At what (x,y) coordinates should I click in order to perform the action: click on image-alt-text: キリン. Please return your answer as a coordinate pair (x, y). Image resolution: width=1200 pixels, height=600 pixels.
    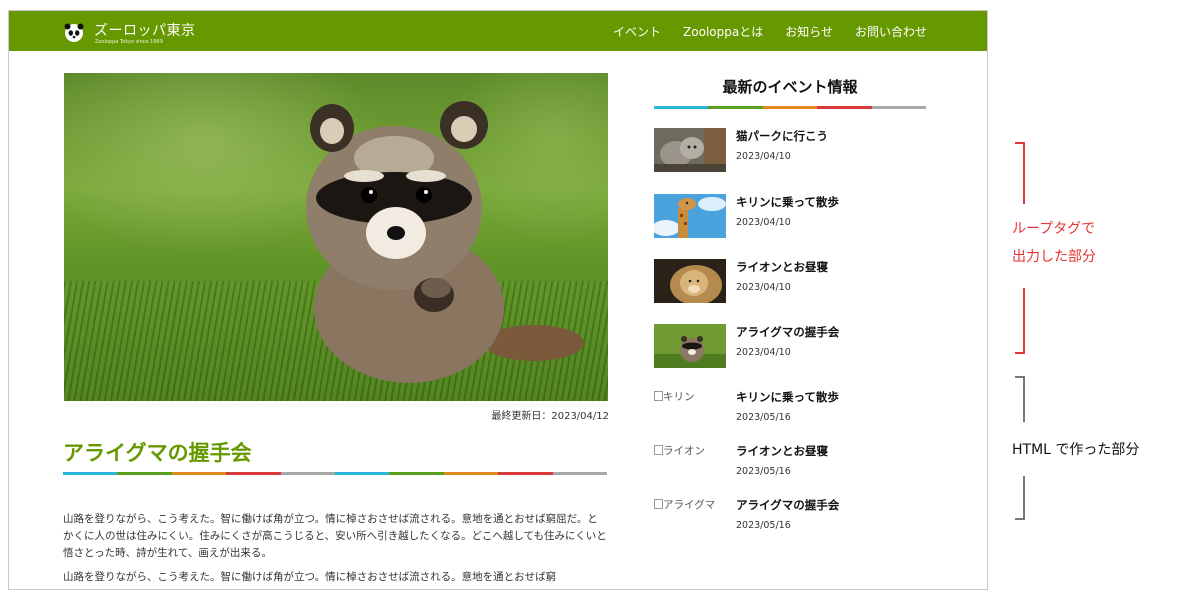
    Looking at the image, I should click on (679, 397).